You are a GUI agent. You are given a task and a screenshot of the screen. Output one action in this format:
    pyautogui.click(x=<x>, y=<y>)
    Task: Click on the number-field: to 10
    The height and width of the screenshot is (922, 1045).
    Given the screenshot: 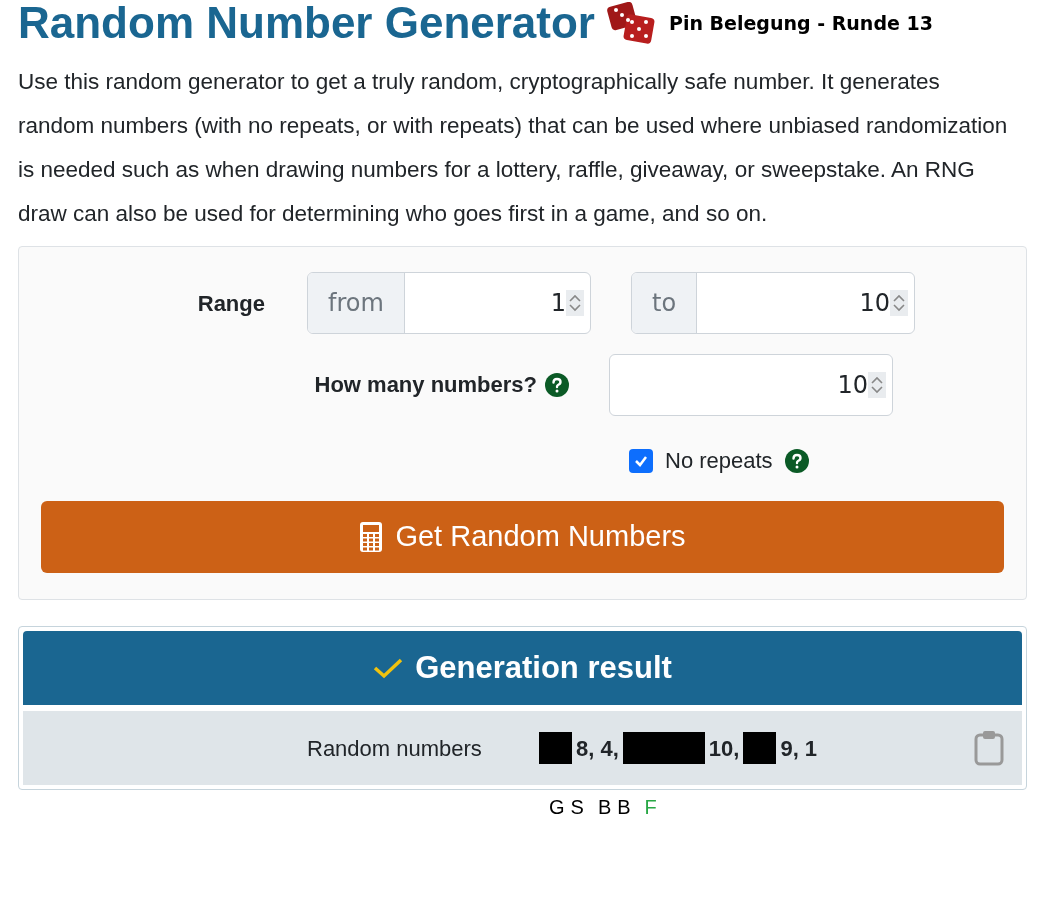 What is the action you would take?
    pyautogui.click(x=773, y=303)
    